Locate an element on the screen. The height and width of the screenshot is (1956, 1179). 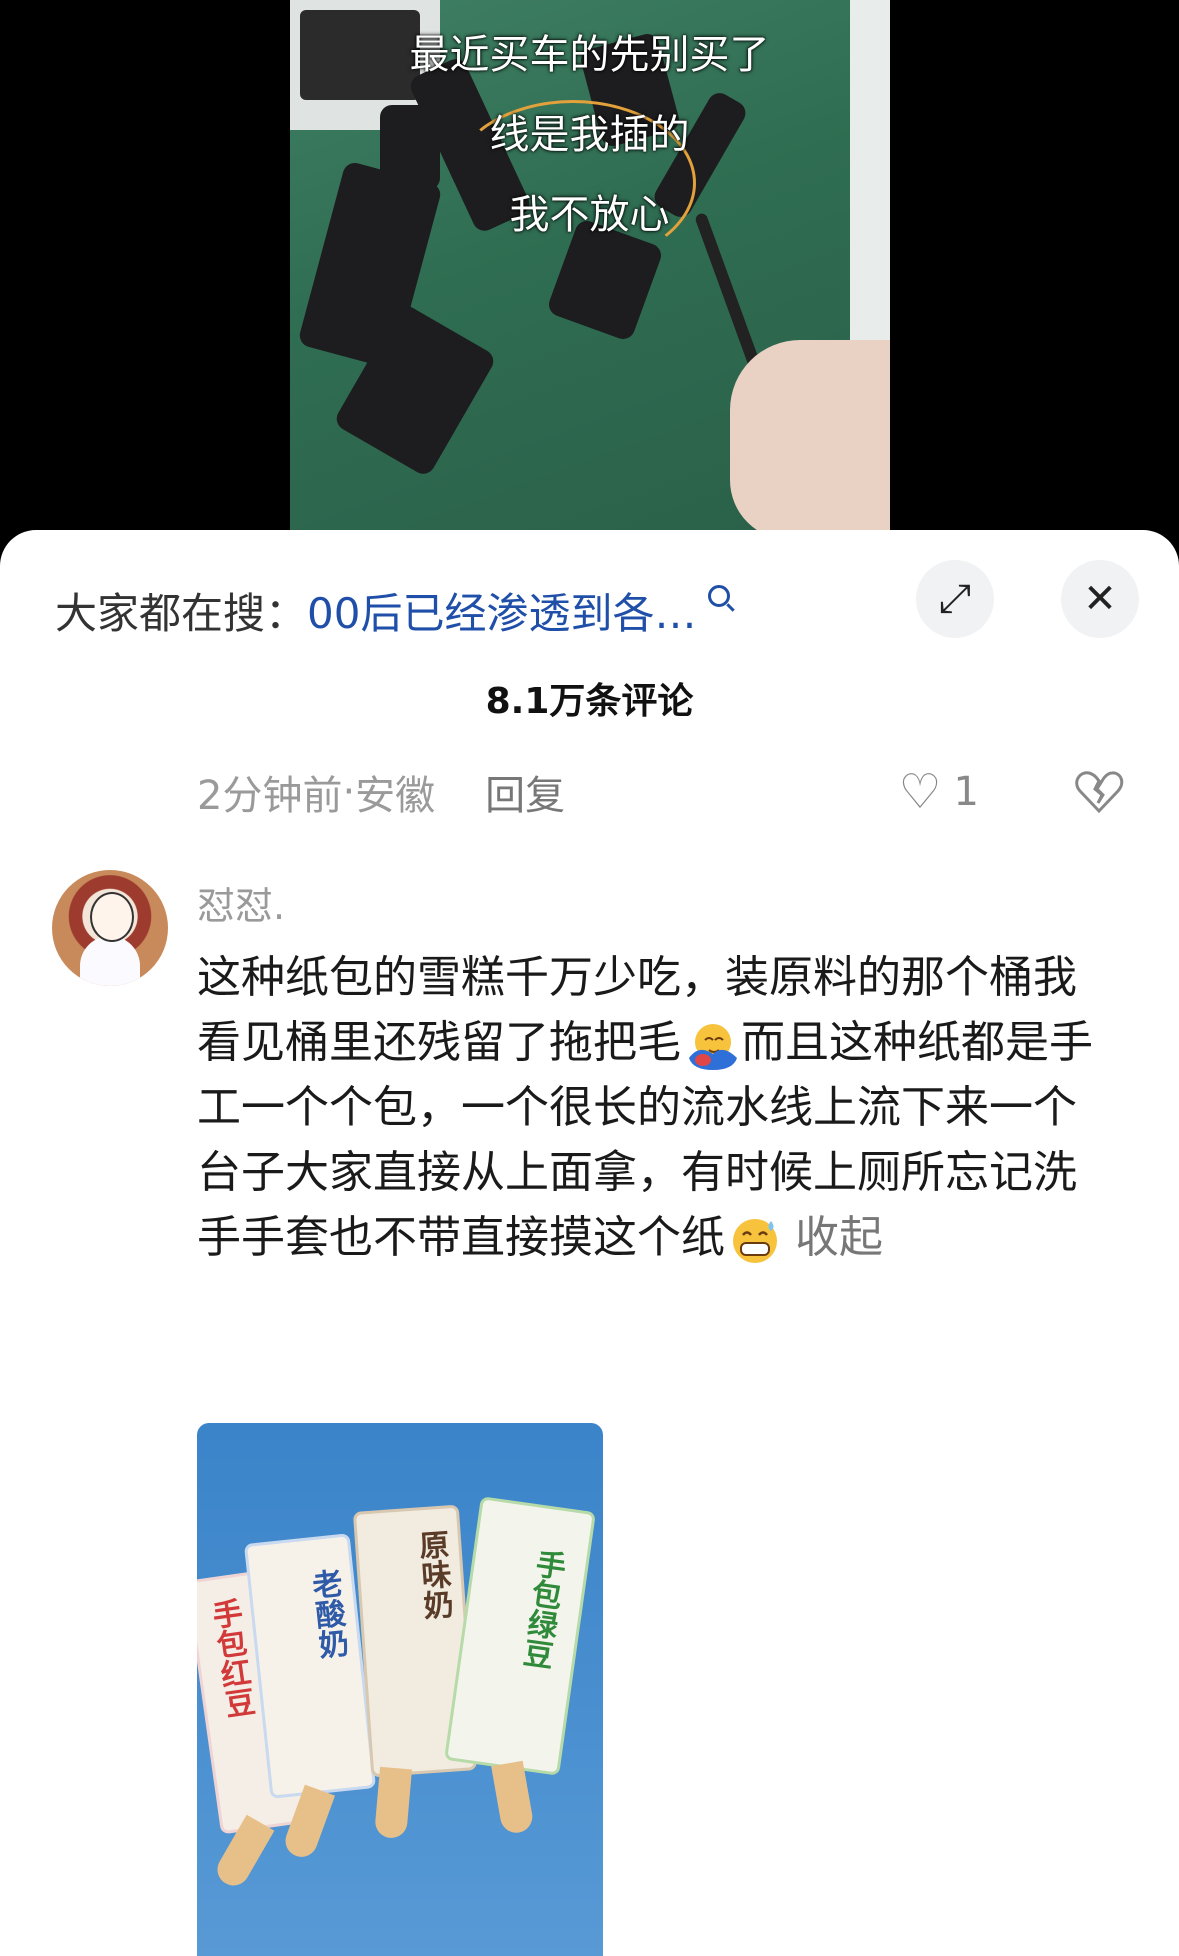
video-frame is located at coordinates (590, 270).